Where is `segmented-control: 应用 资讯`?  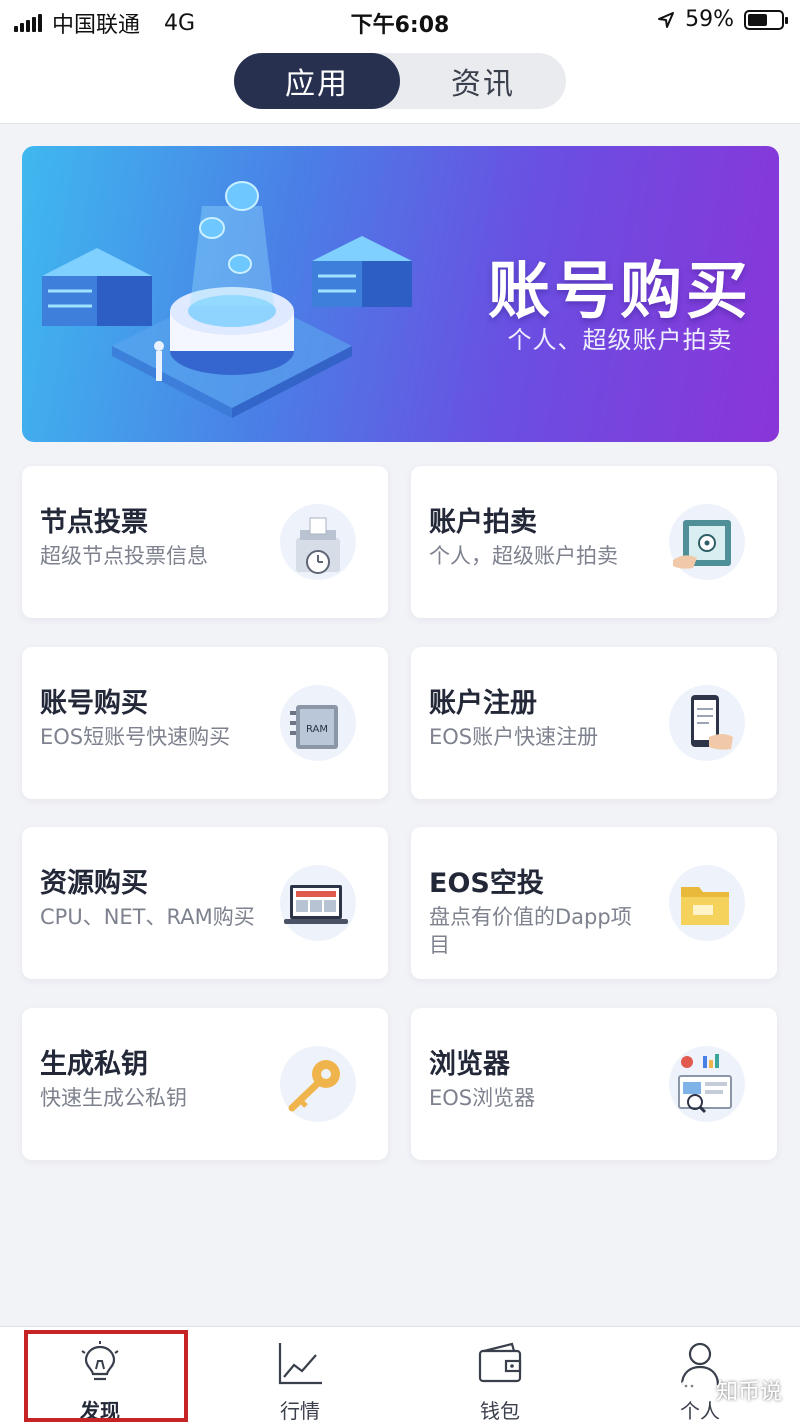
segmented-control: 应用 资讯 is located at coordinates (400, 81).